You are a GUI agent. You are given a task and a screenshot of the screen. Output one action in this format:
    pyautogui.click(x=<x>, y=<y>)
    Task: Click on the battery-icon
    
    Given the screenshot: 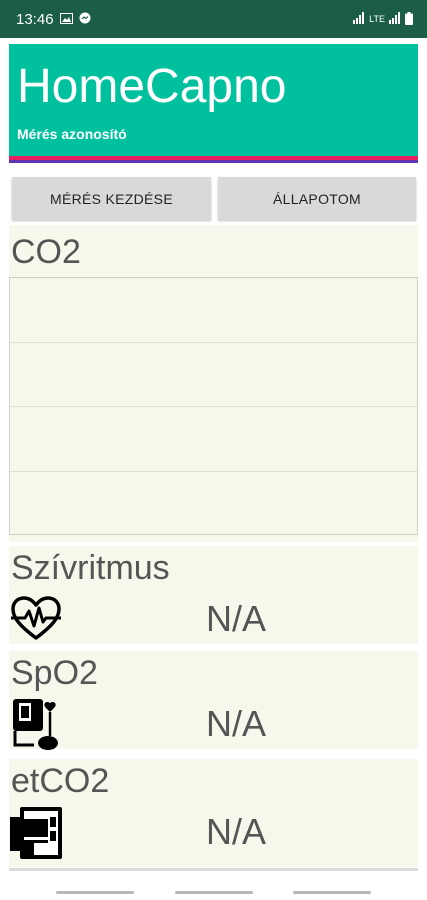 What is the action you would take?
    pyautogui.click(x=409, y=19)
    